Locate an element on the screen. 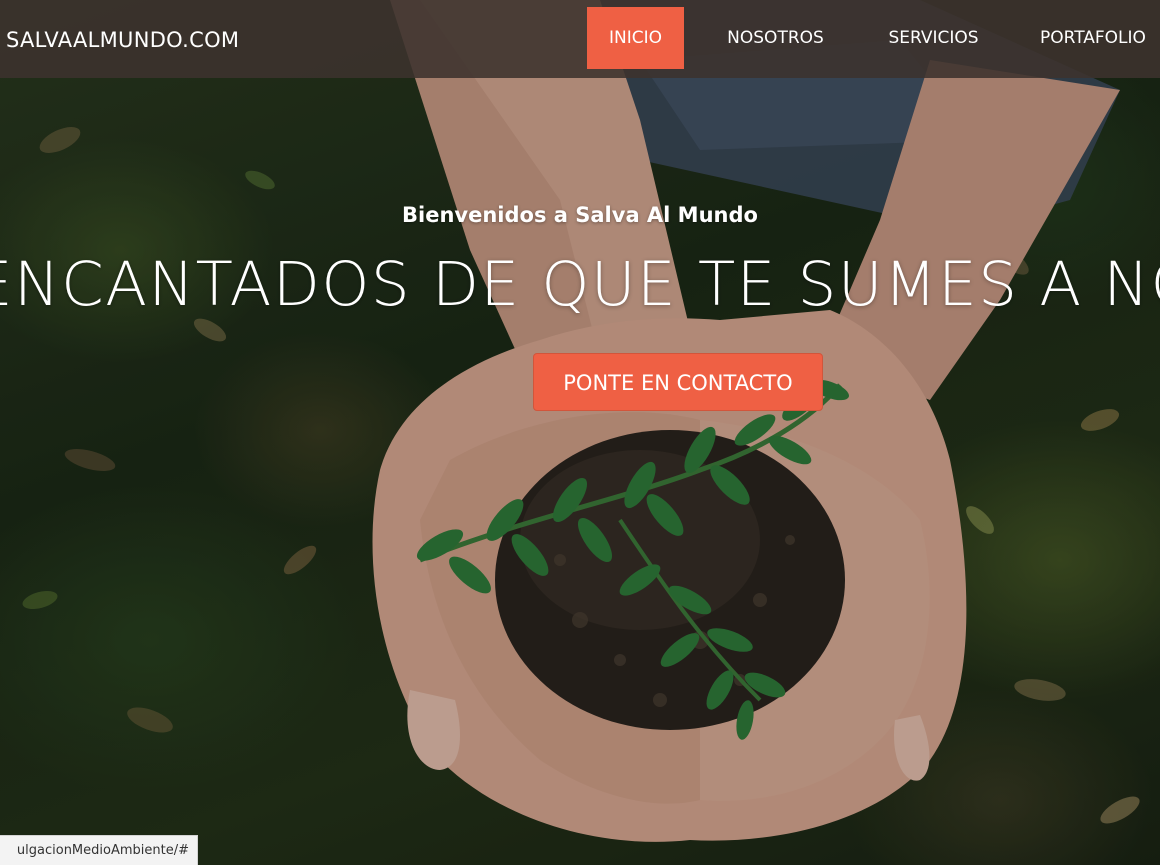  nav-item-label: PORTAFOLIO is located at coordinates (1093, 38).